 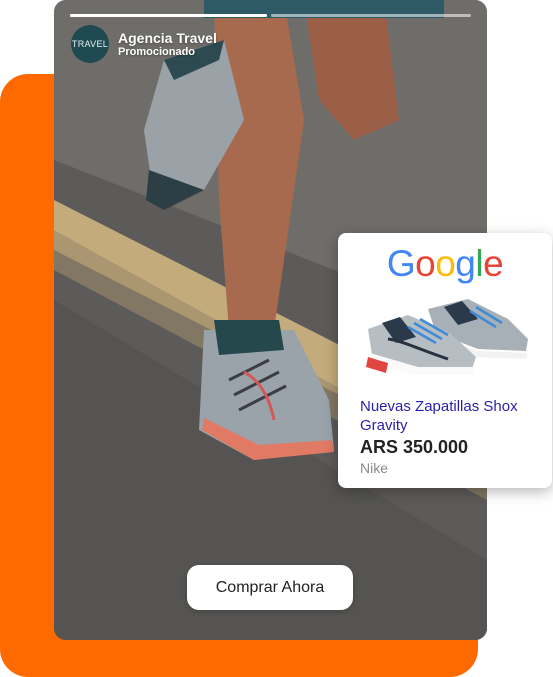 I want to click on product-price: ARS 350.000, so click(x=414, y=447).